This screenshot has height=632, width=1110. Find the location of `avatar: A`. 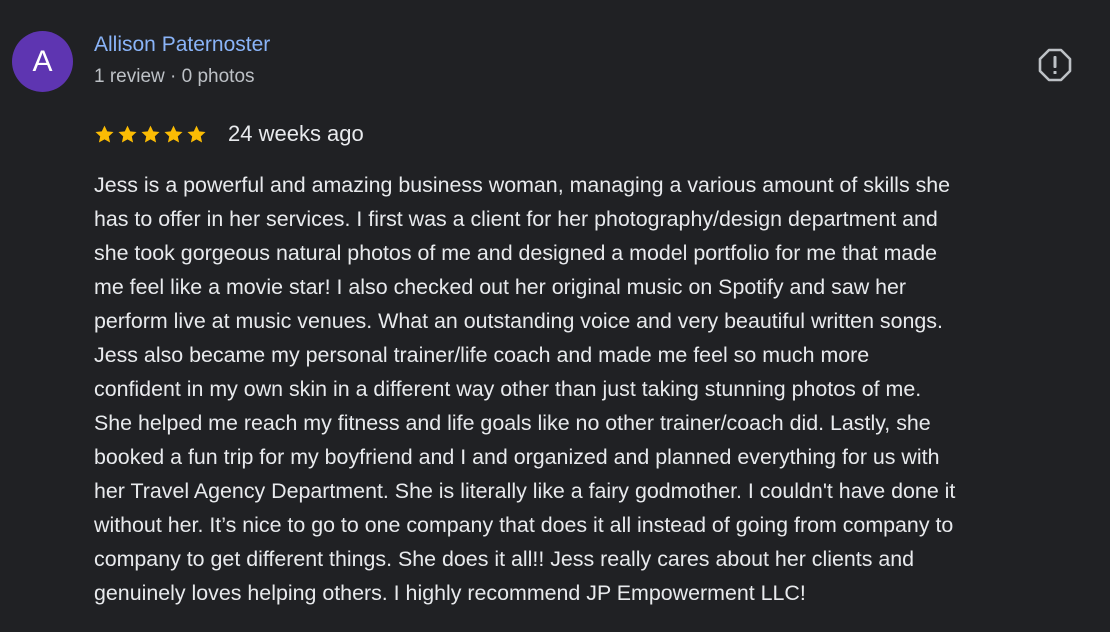

avatar: A is located at coordinates (42, 61).